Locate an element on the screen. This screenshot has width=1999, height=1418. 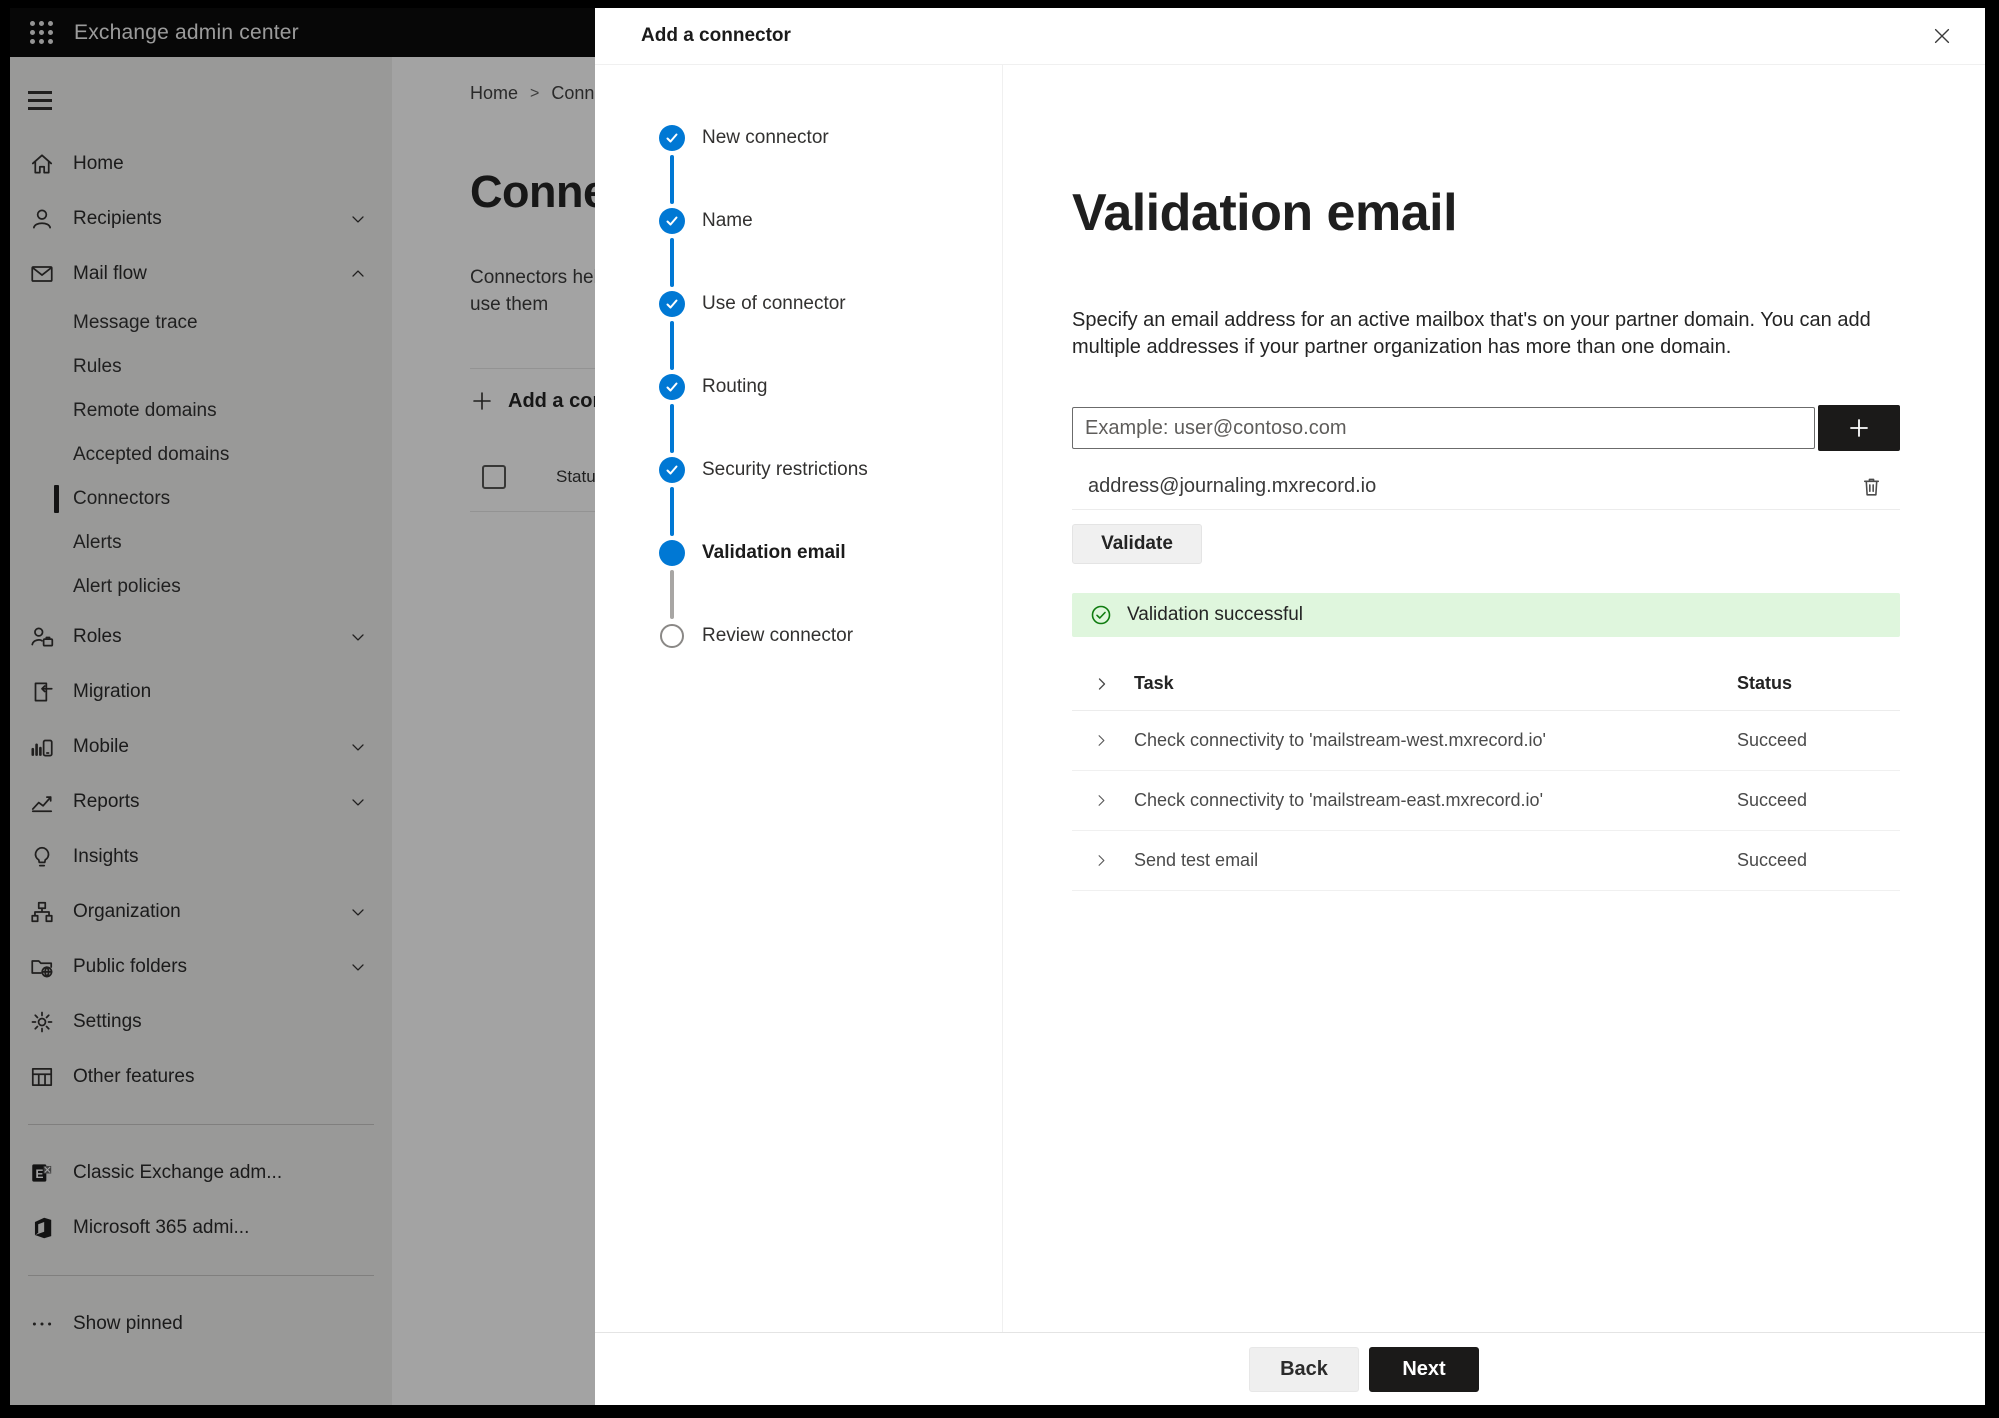
panel-header: Add a connector is located at coordinates (1290, 36).